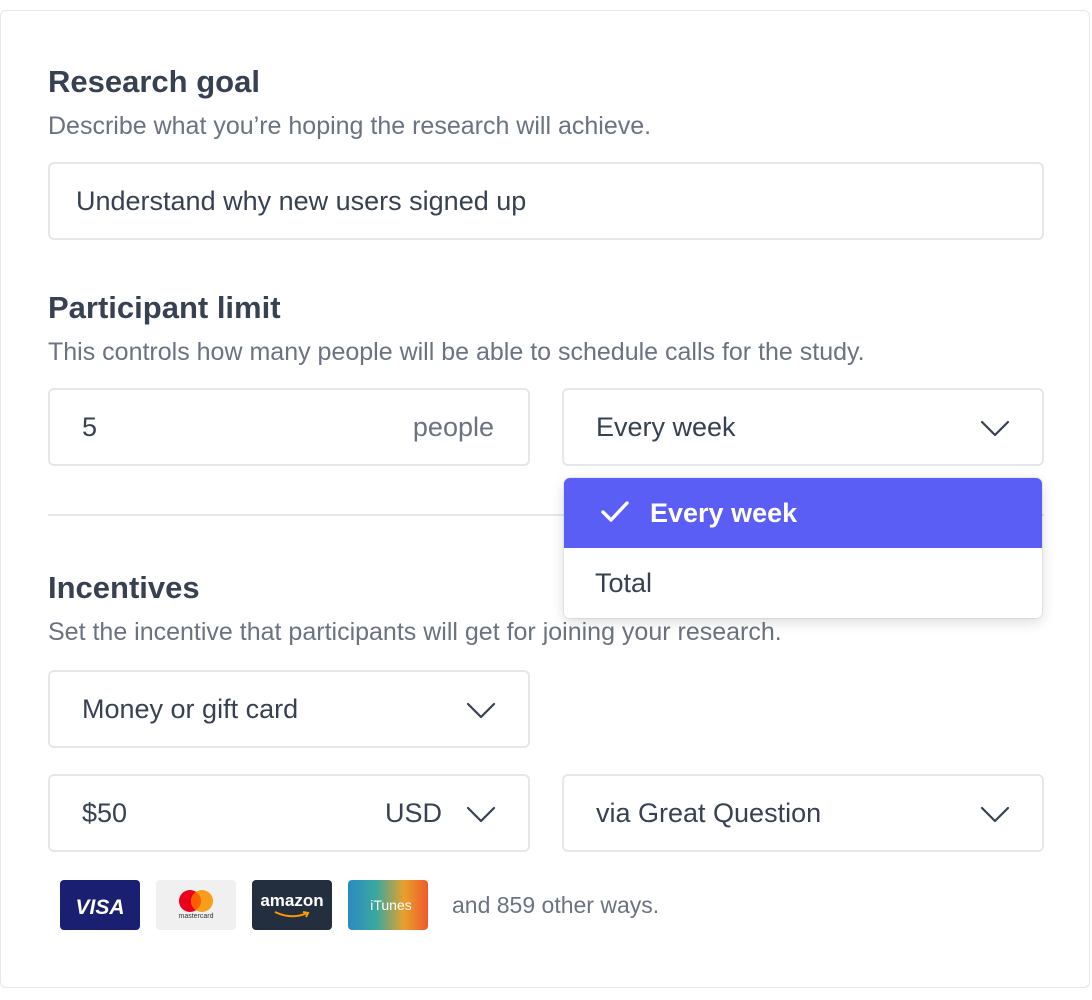 This screenshot has height=1000, width=1092. I want to click on incentive-type-select: Money or gift card, so click(289, 709).